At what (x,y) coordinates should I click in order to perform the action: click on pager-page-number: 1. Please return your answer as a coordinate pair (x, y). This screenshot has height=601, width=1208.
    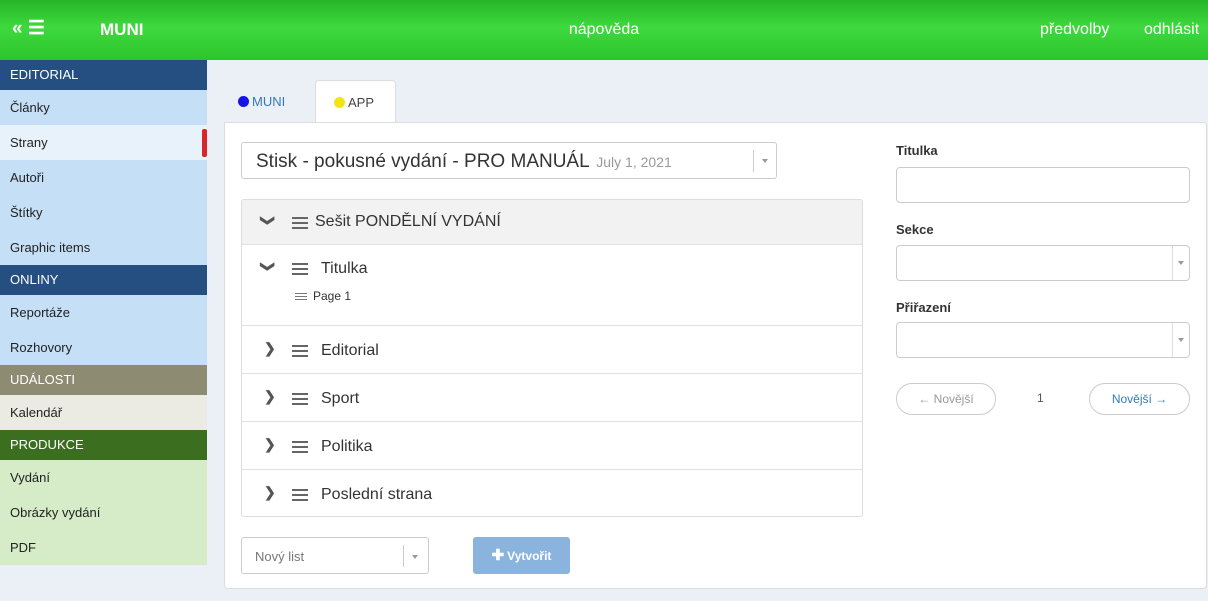
    Looking at the image, I should click on (1040, 398).